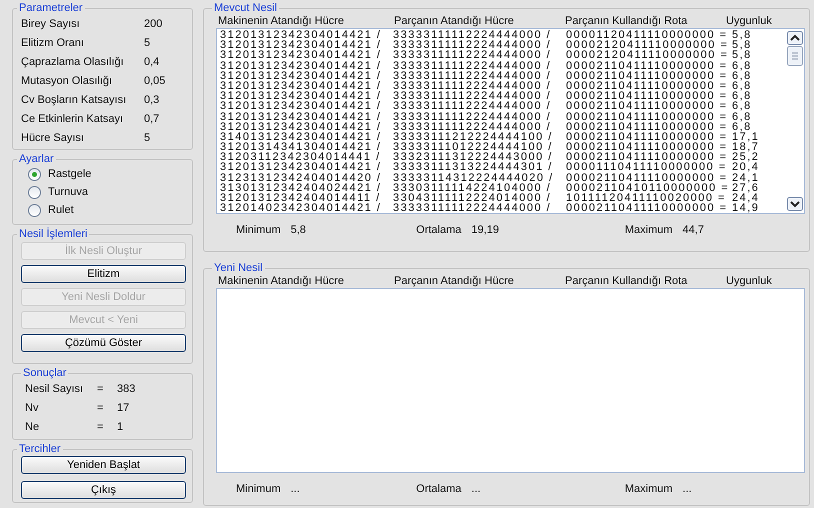  Describe the element at coordinates (152, 100) in the screenshot. I see `parameter-value: 0,3` at that location.